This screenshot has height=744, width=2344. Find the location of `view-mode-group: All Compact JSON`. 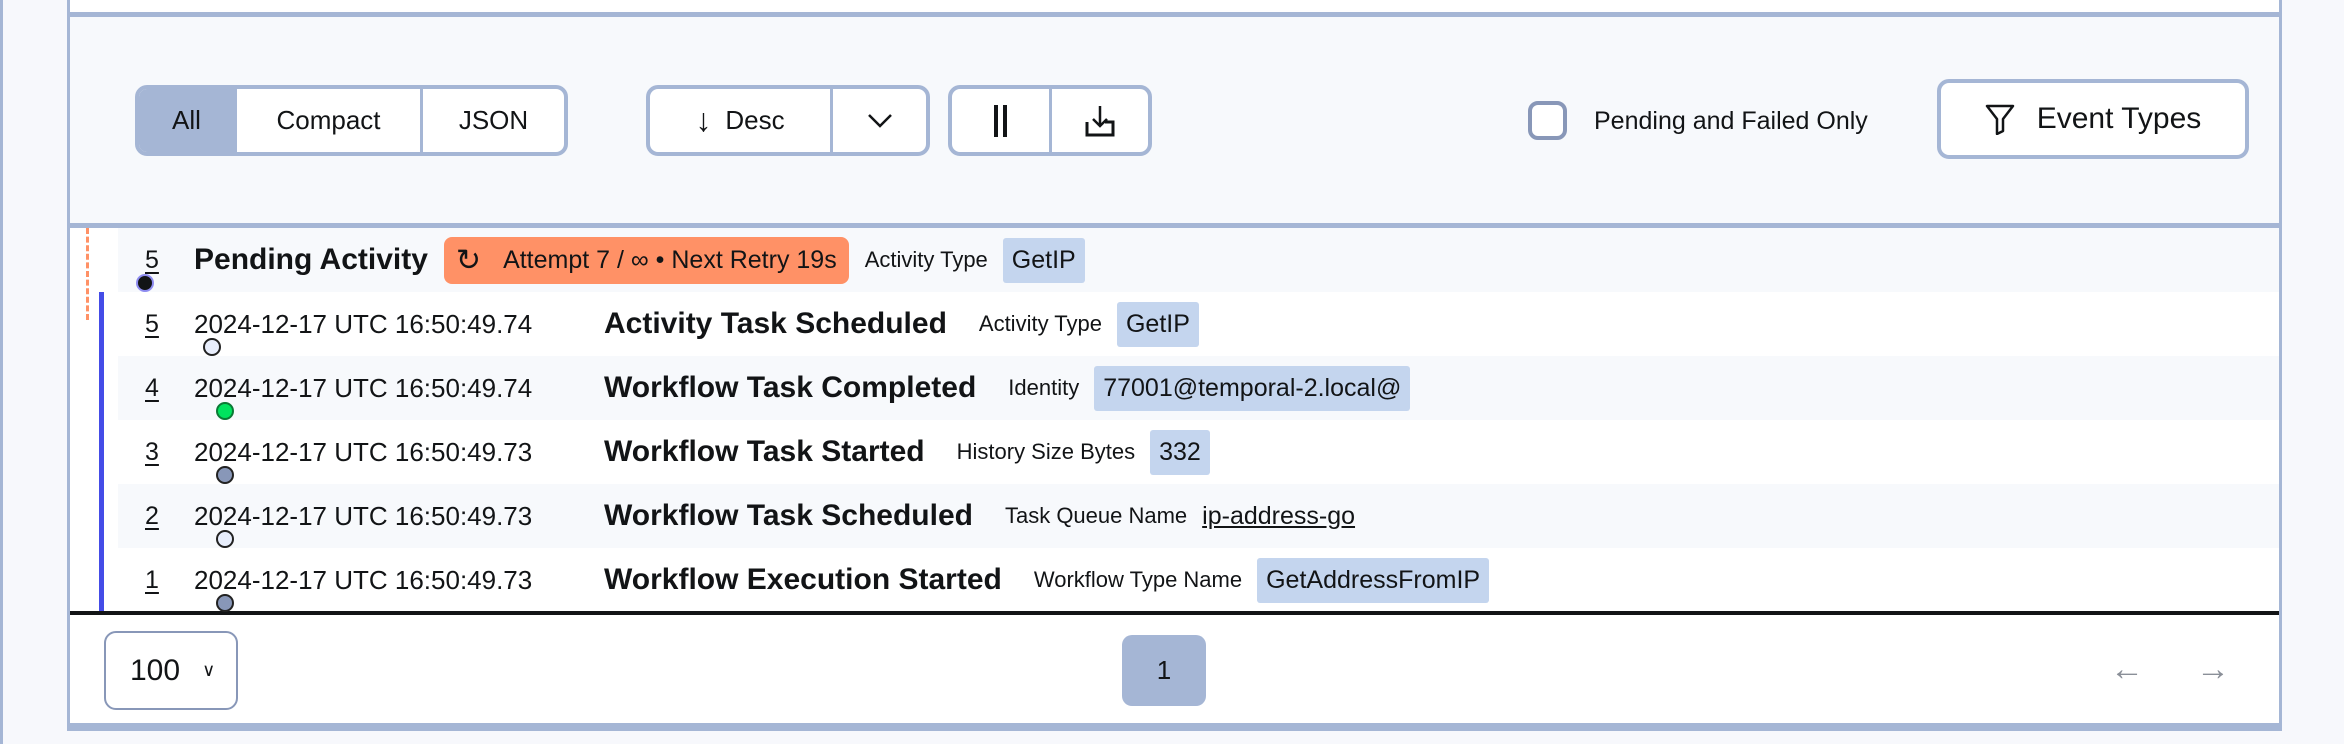

view-mode-group: All Compact JSON is located at coordinates (351, 120).